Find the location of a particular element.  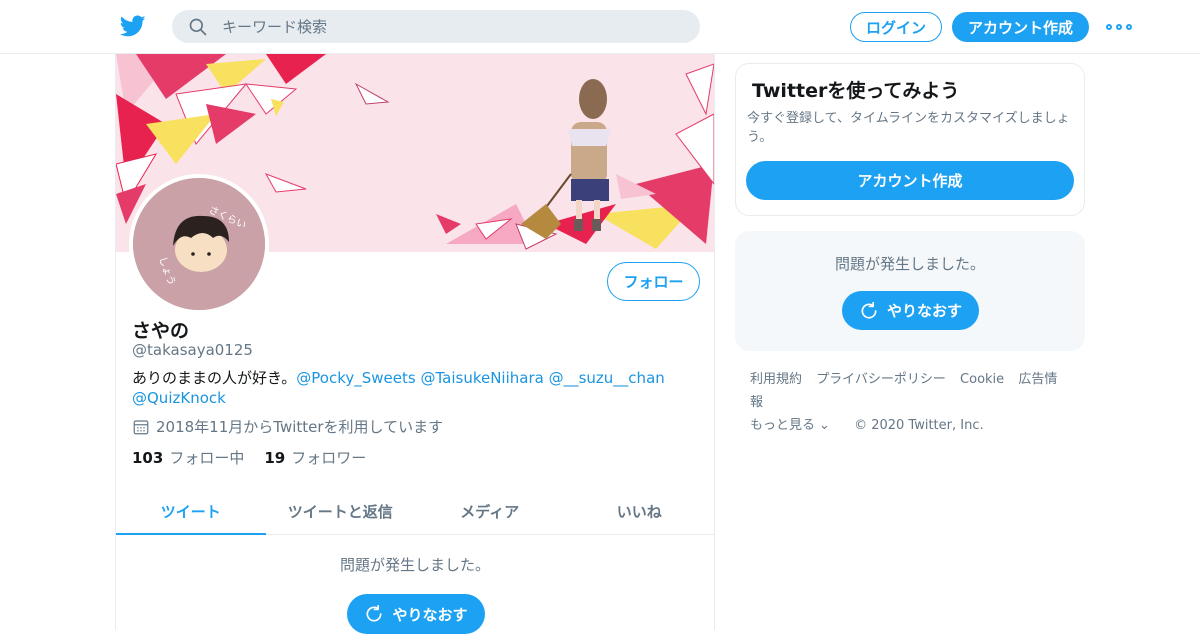

bio-mention-link: @TaisukeNiihara is located at coordinates (481, 378).